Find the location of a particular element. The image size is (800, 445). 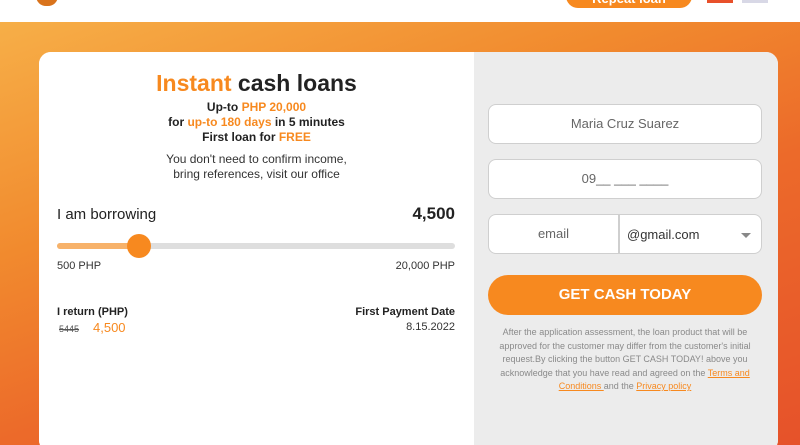

return-old-amount: 5445 is located at coordinates (69, 329).